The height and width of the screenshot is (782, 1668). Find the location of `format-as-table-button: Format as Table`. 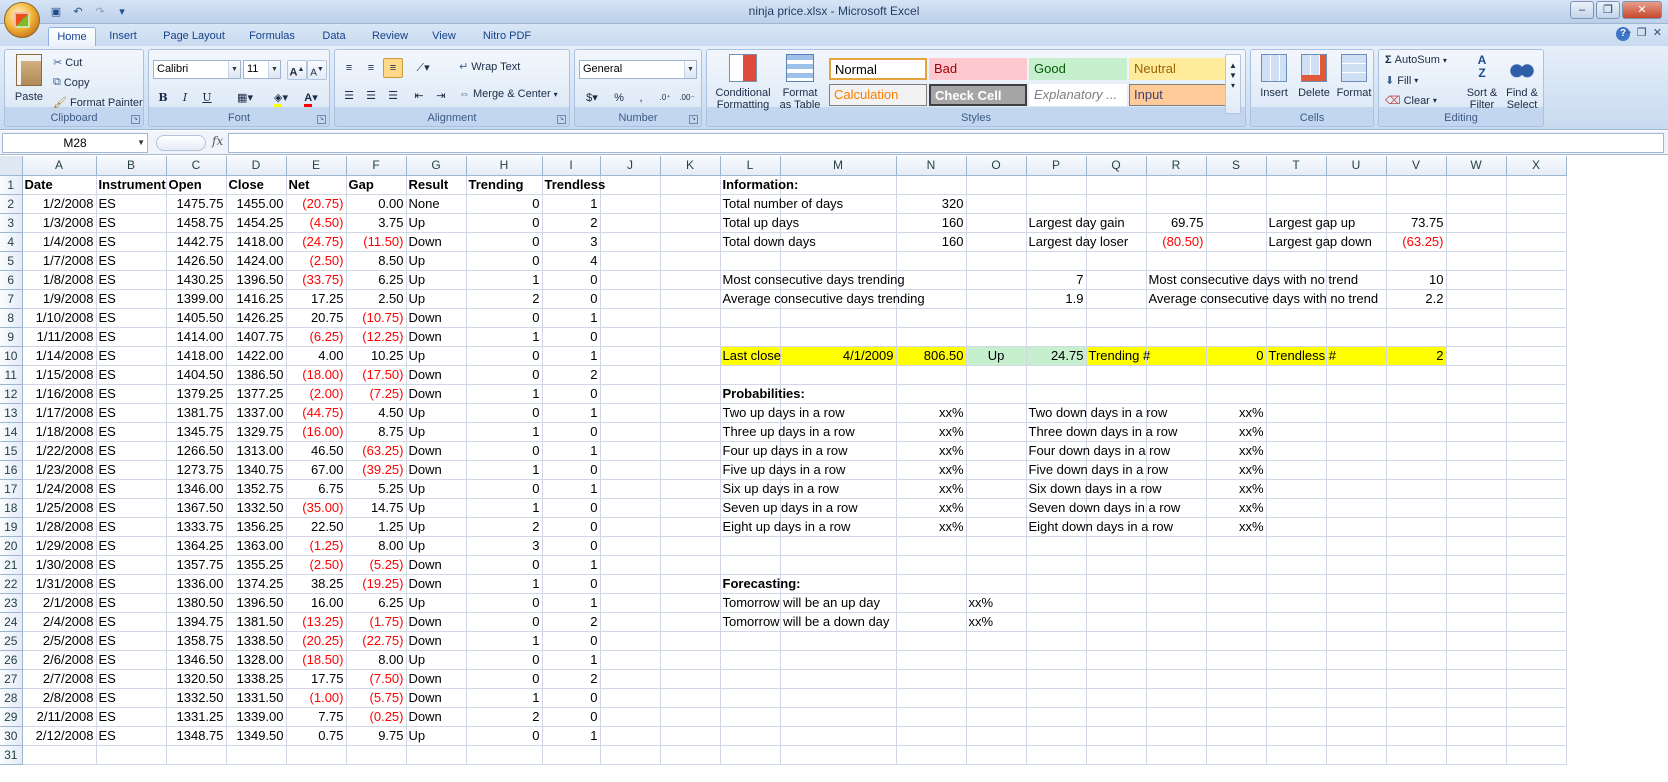

format-as-table-button: Format as Table is located at coordinates (800, 82).